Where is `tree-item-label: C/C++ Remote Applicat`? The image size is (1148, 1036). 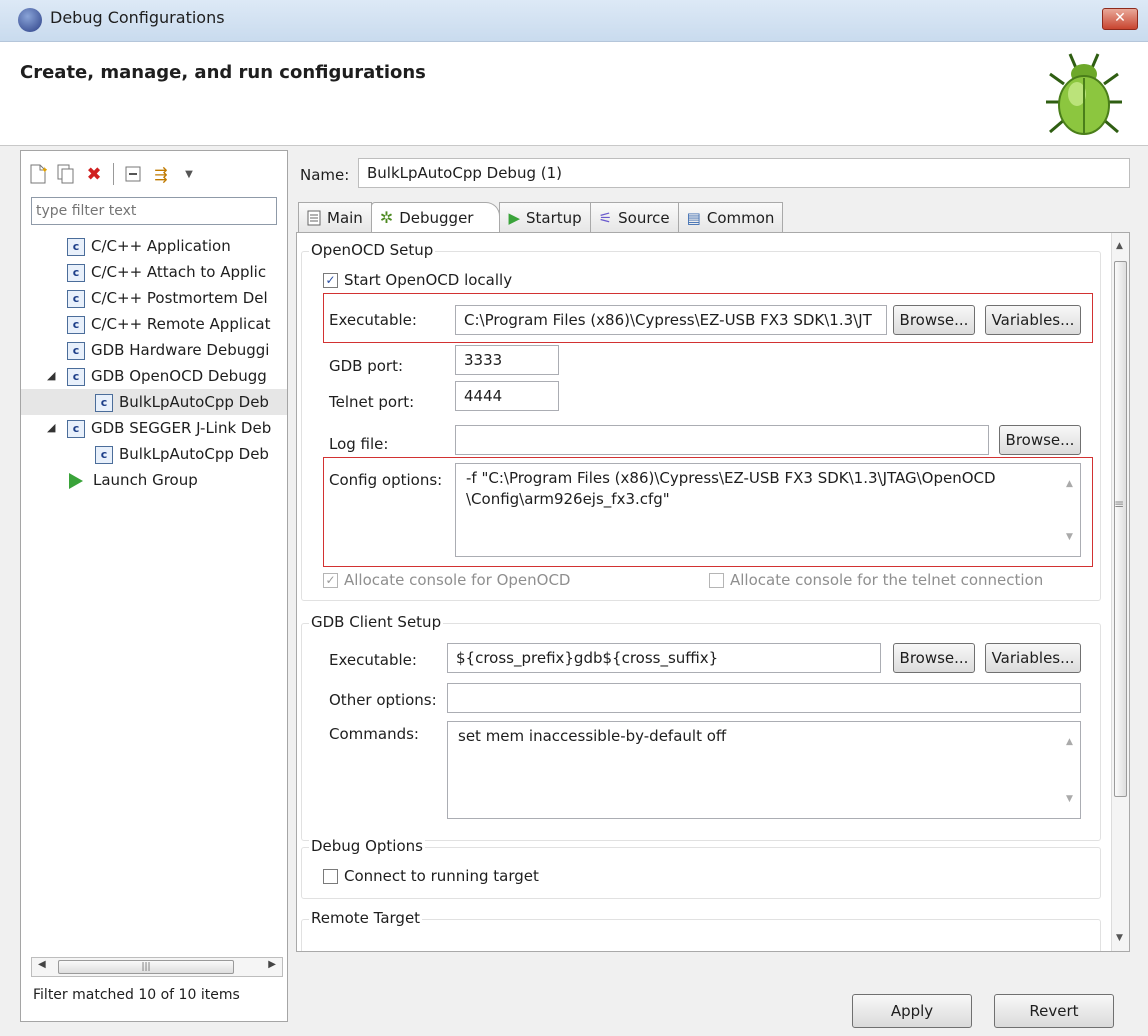
tree-item-label: C/C++ Remote Applicat is located at coordinates (181, 324).